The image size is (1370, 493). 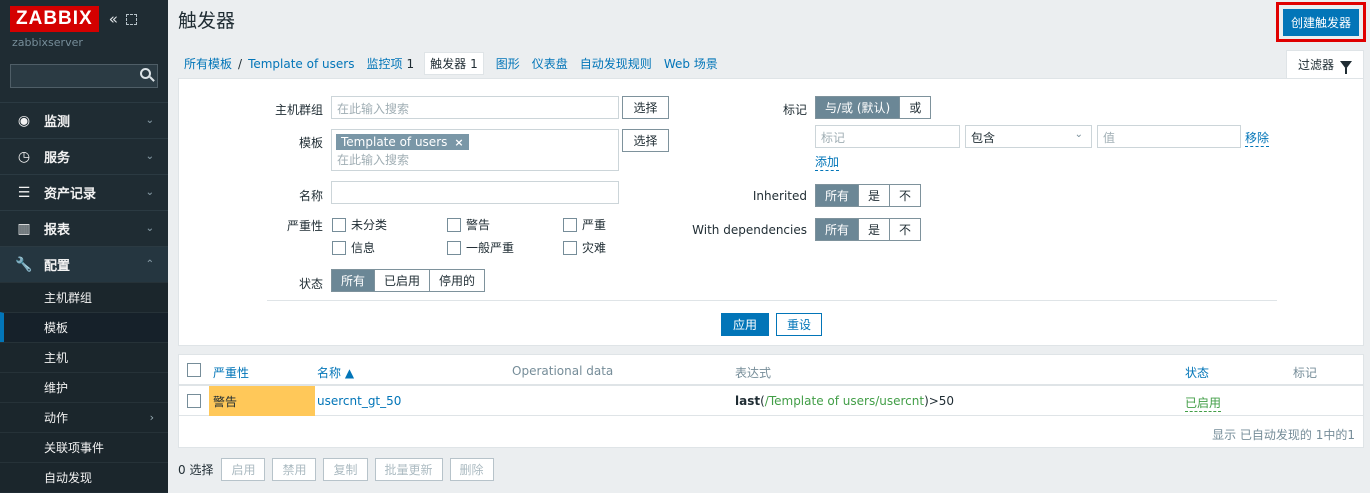 I want to click on severity-disaster-checkbox: 灾难, so click(x=584, y=247).